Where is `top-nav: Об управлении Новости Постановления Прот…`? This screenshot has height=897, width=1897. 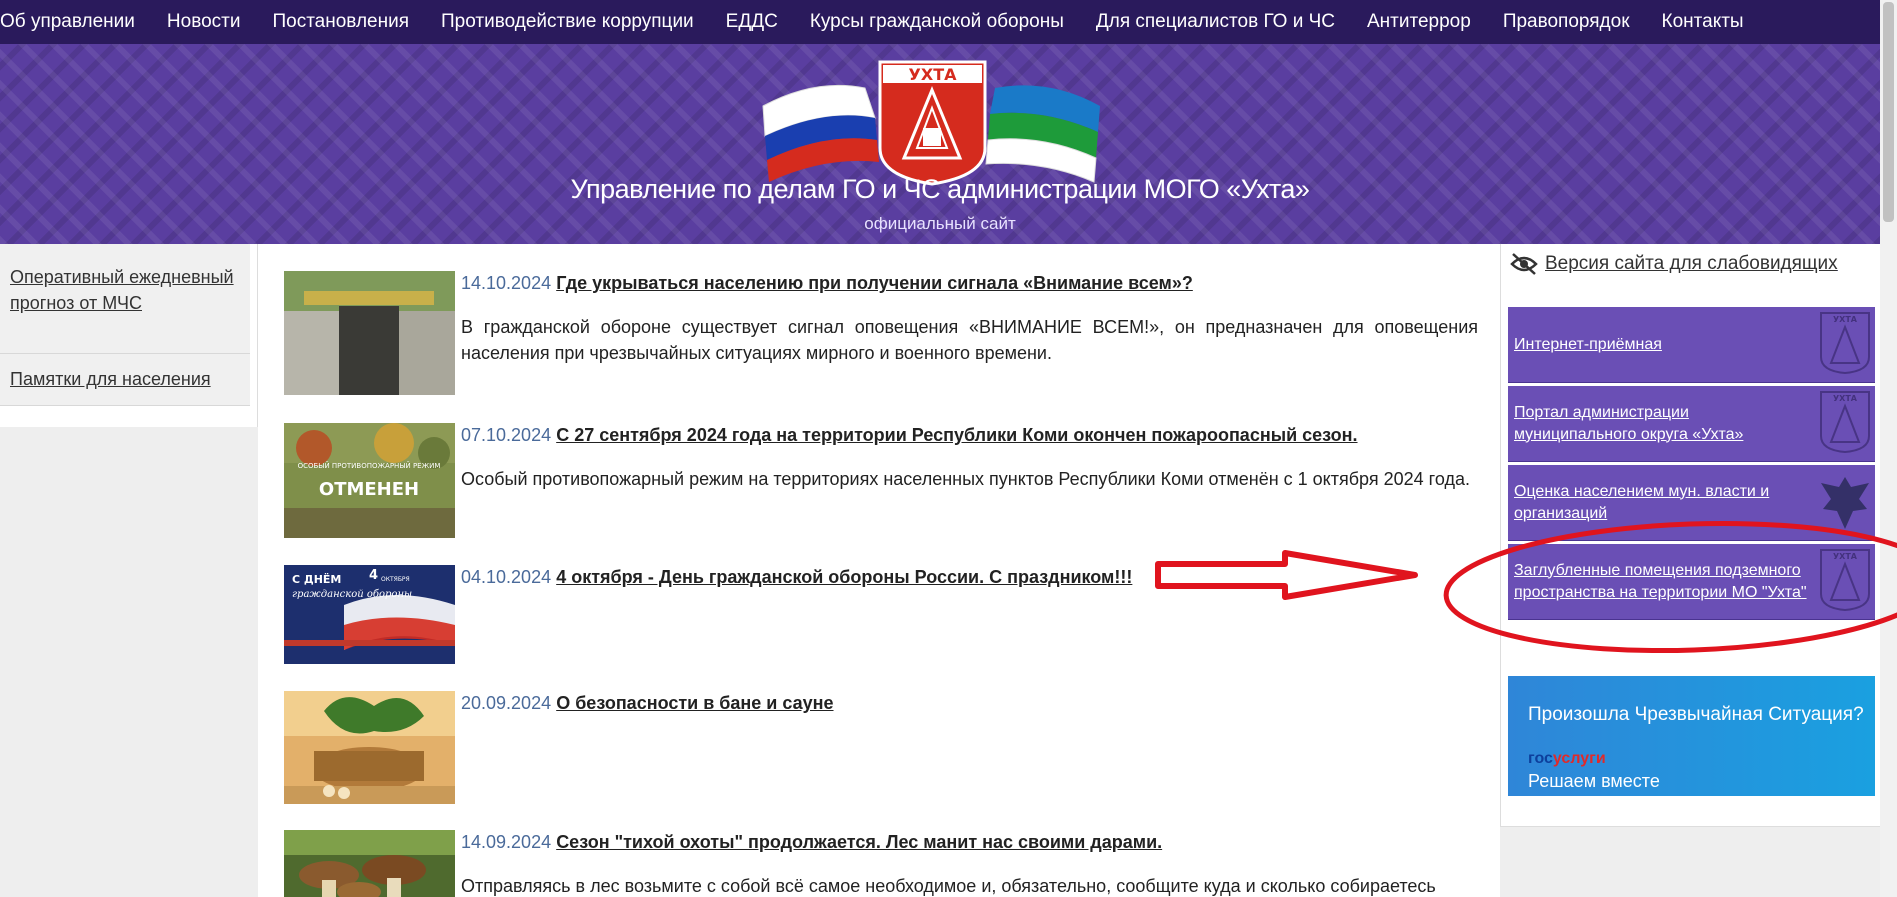
top-nav: Об управлении Новости Постановления Прот… is located at coordinates (940, 22).